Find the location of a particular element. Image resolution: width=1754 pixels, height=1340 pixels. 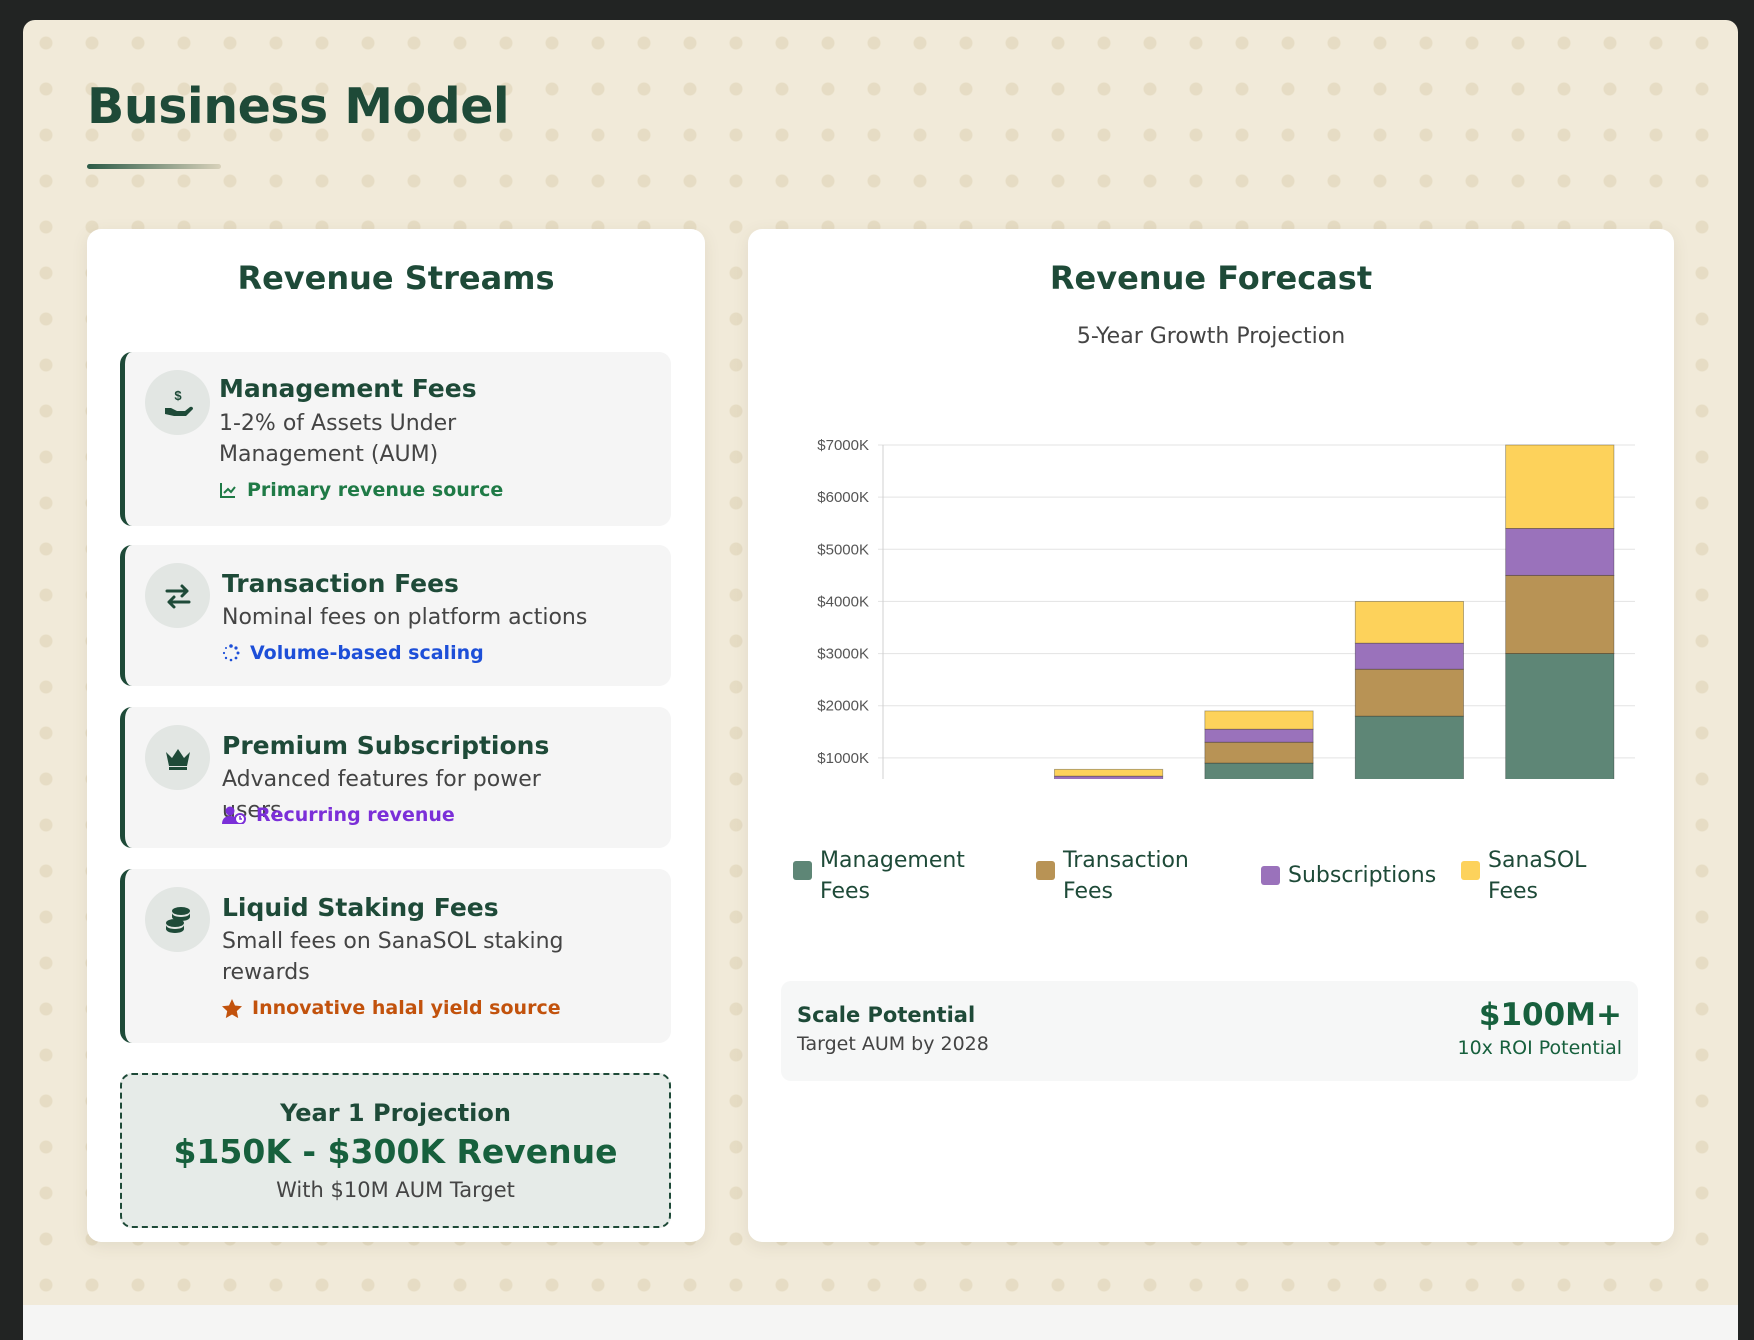

stream-desc: Small fees on SanaSOL staking rewards is located at coordinates (393, 957).